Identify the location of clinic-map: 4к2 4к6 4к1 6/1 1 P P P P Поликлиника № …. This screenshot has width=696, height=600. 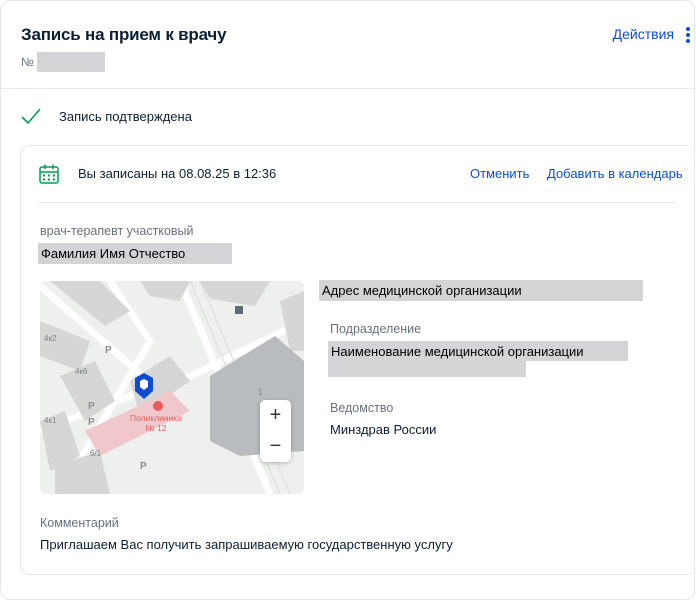
(172, 387).